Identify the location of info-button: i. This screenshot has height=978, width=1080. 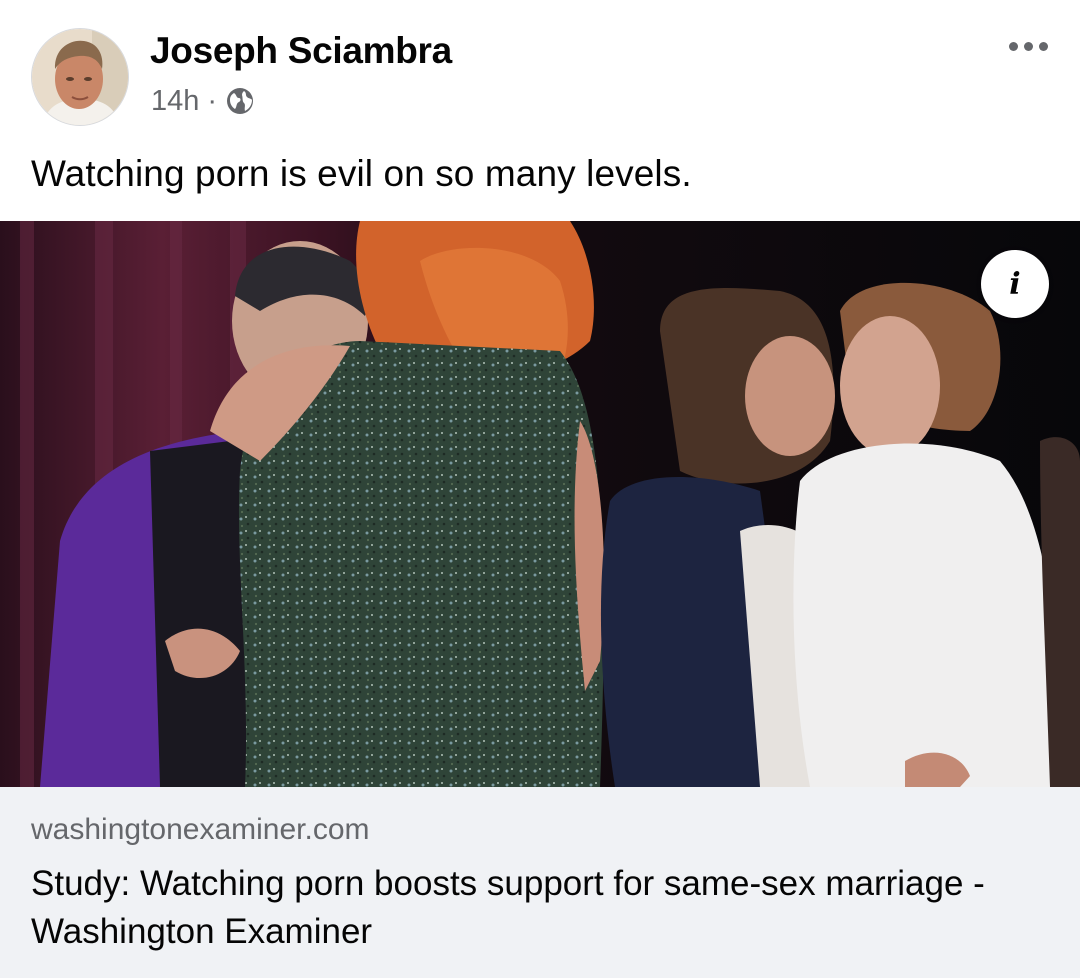
(1015, 284).